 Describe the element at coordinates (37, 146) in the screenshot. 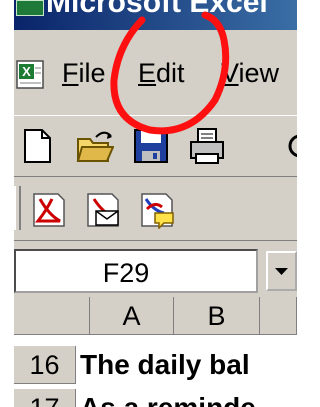

I see `new-document-icon` at that location.